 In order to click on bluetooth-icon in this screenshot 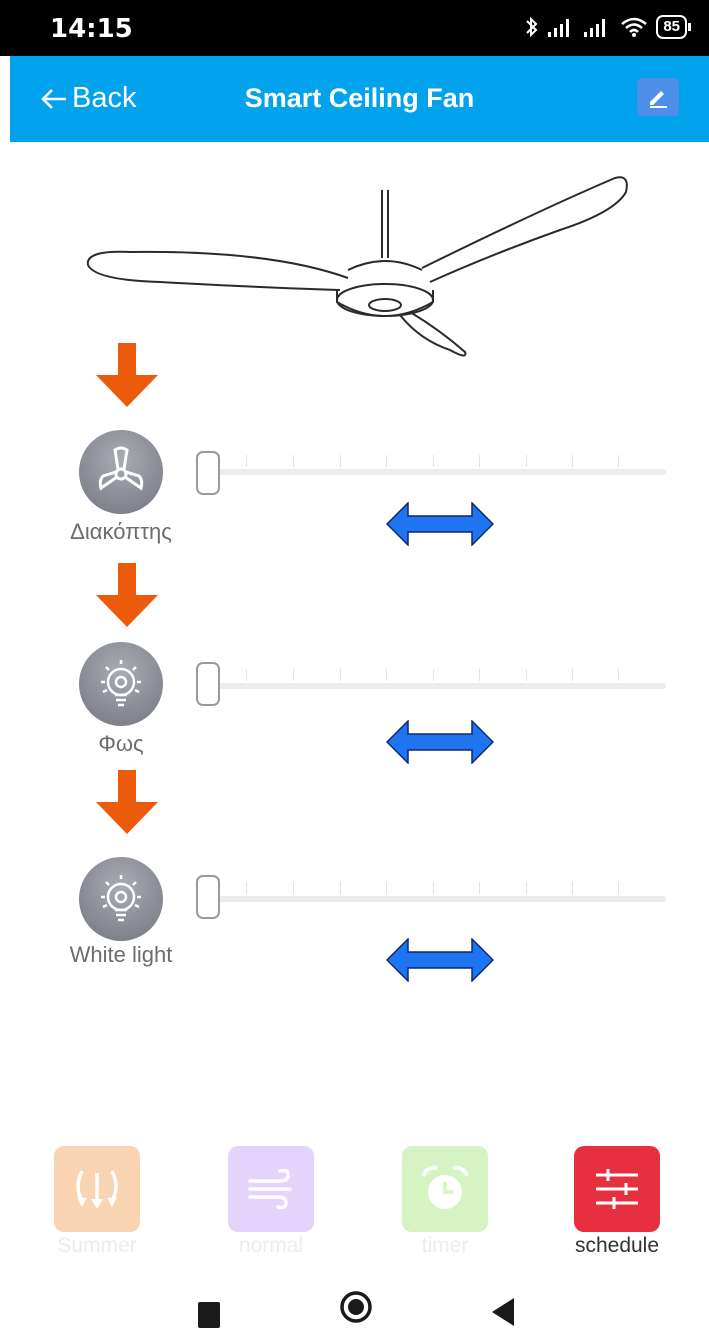, I will do `click(532, 27)`.